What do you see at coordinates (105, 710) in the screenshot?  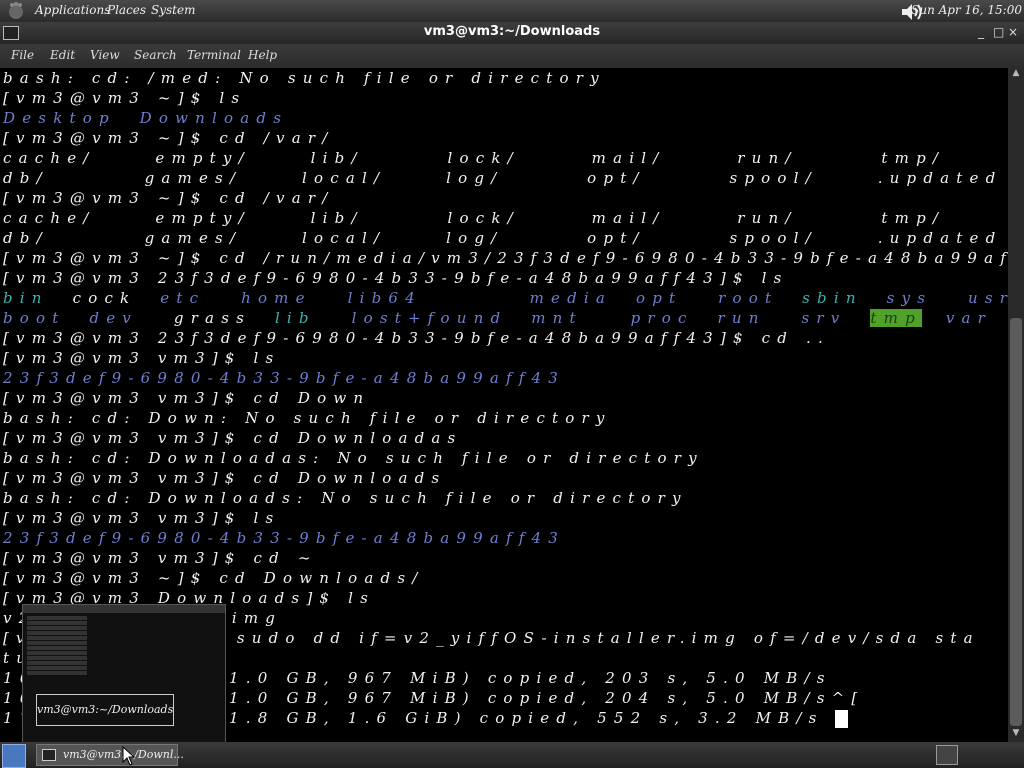 I see `preview-tooltip: vm3@vm3:~/Downloads` at bounding box center [105, 710].